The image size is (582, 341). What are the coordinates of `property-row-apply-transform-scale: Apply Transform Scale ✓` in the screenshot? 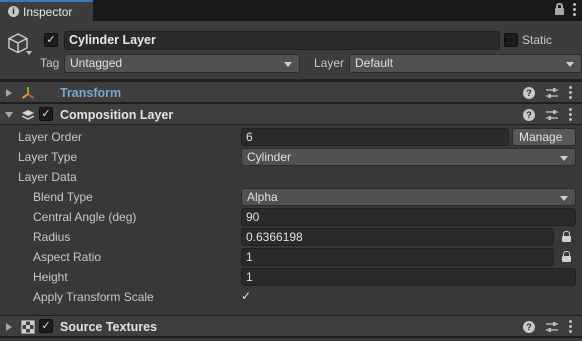 It's located at (291, 297).